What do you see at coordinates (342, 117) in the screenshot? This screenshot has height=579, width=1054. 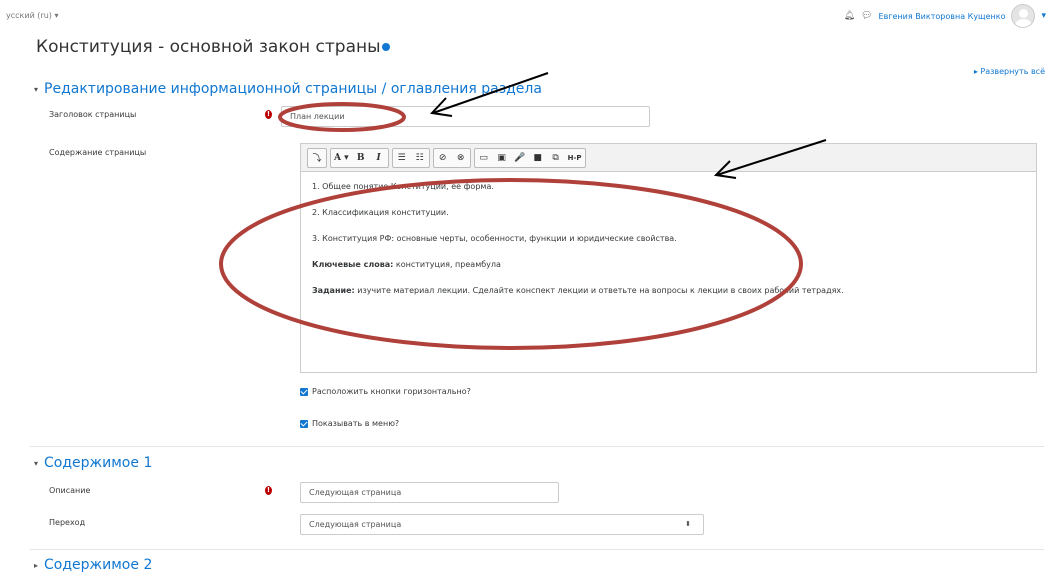 I see `annotation-ellipse-title` at bounding box center [342, 117].